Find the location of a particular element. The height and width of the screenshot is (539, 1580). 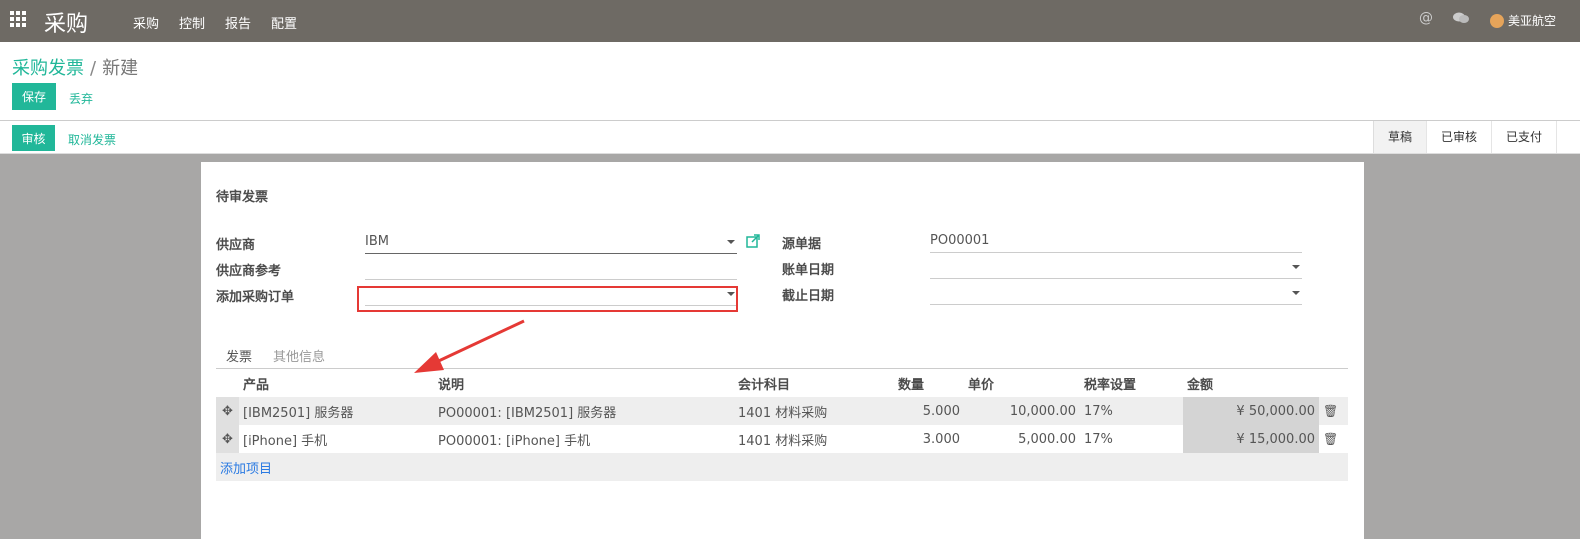

chat-icon is located at coordinates (1461, 18).